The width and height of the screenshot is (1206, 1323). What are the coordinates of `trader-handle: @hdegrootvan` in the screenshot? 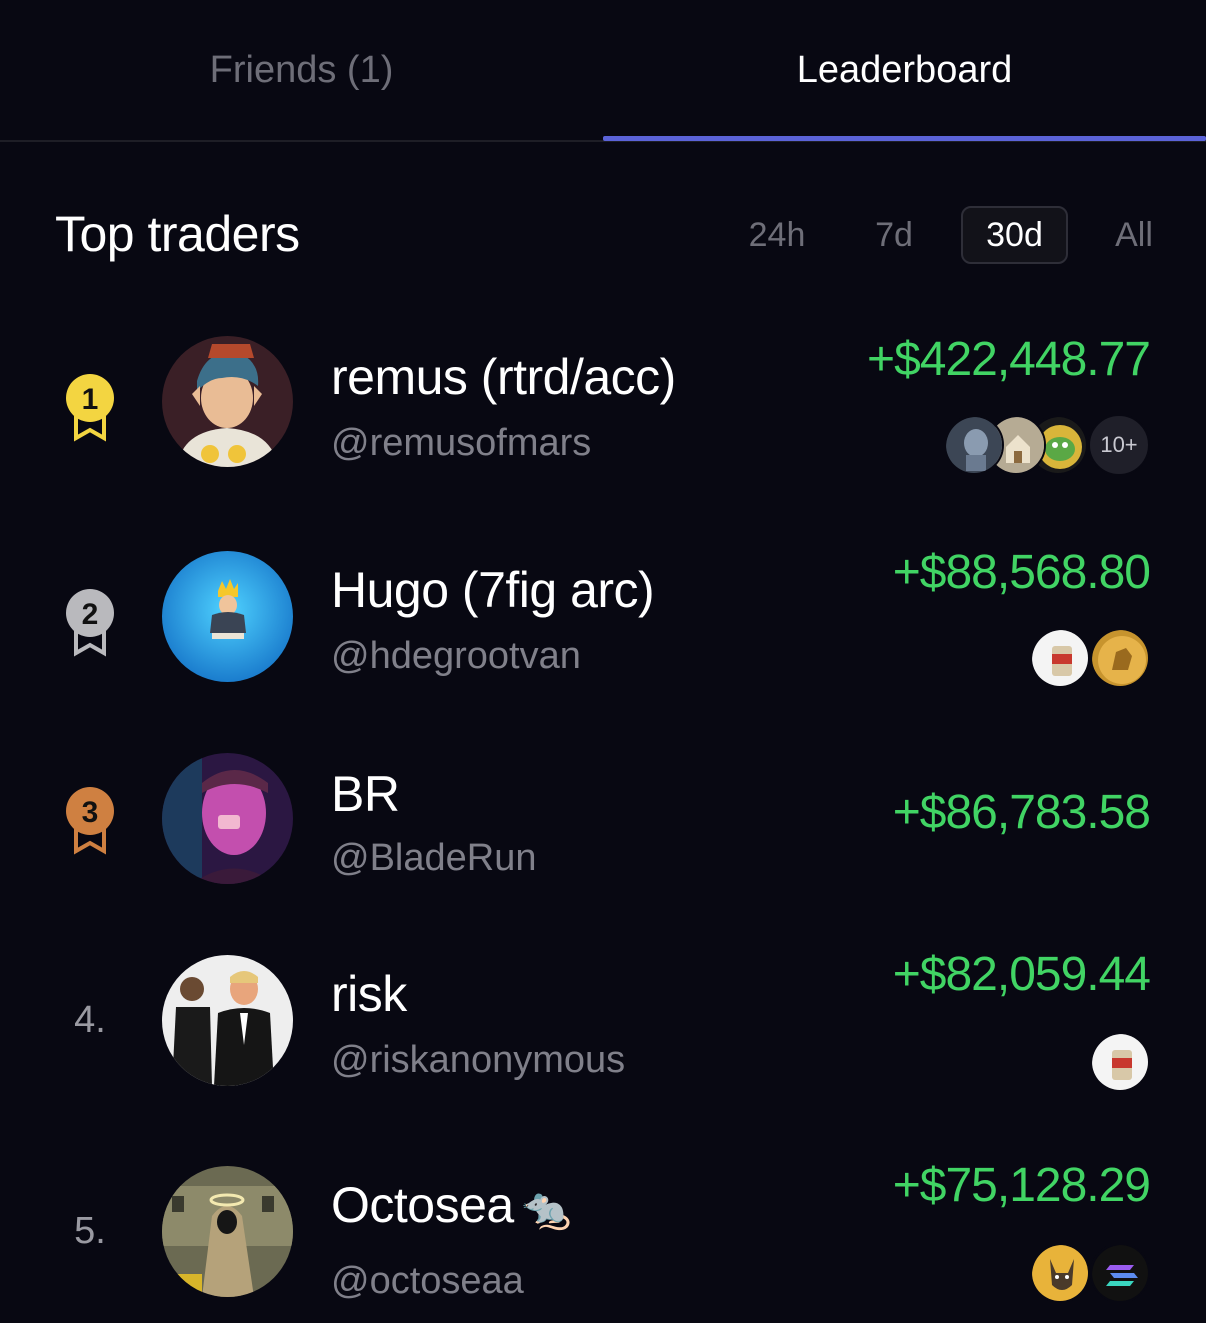 It's located at (456, 656).